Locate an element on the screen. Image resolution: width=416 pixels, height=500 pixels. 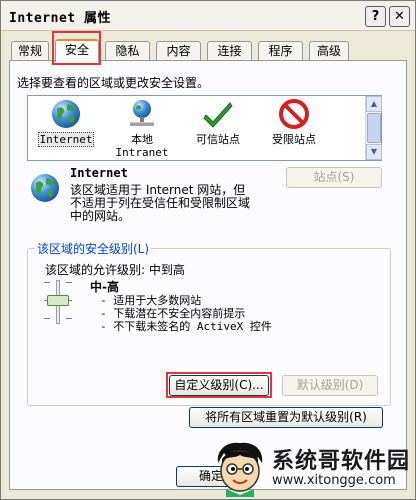
zone-internet-label: Internet is located at coordinates (66, 139).